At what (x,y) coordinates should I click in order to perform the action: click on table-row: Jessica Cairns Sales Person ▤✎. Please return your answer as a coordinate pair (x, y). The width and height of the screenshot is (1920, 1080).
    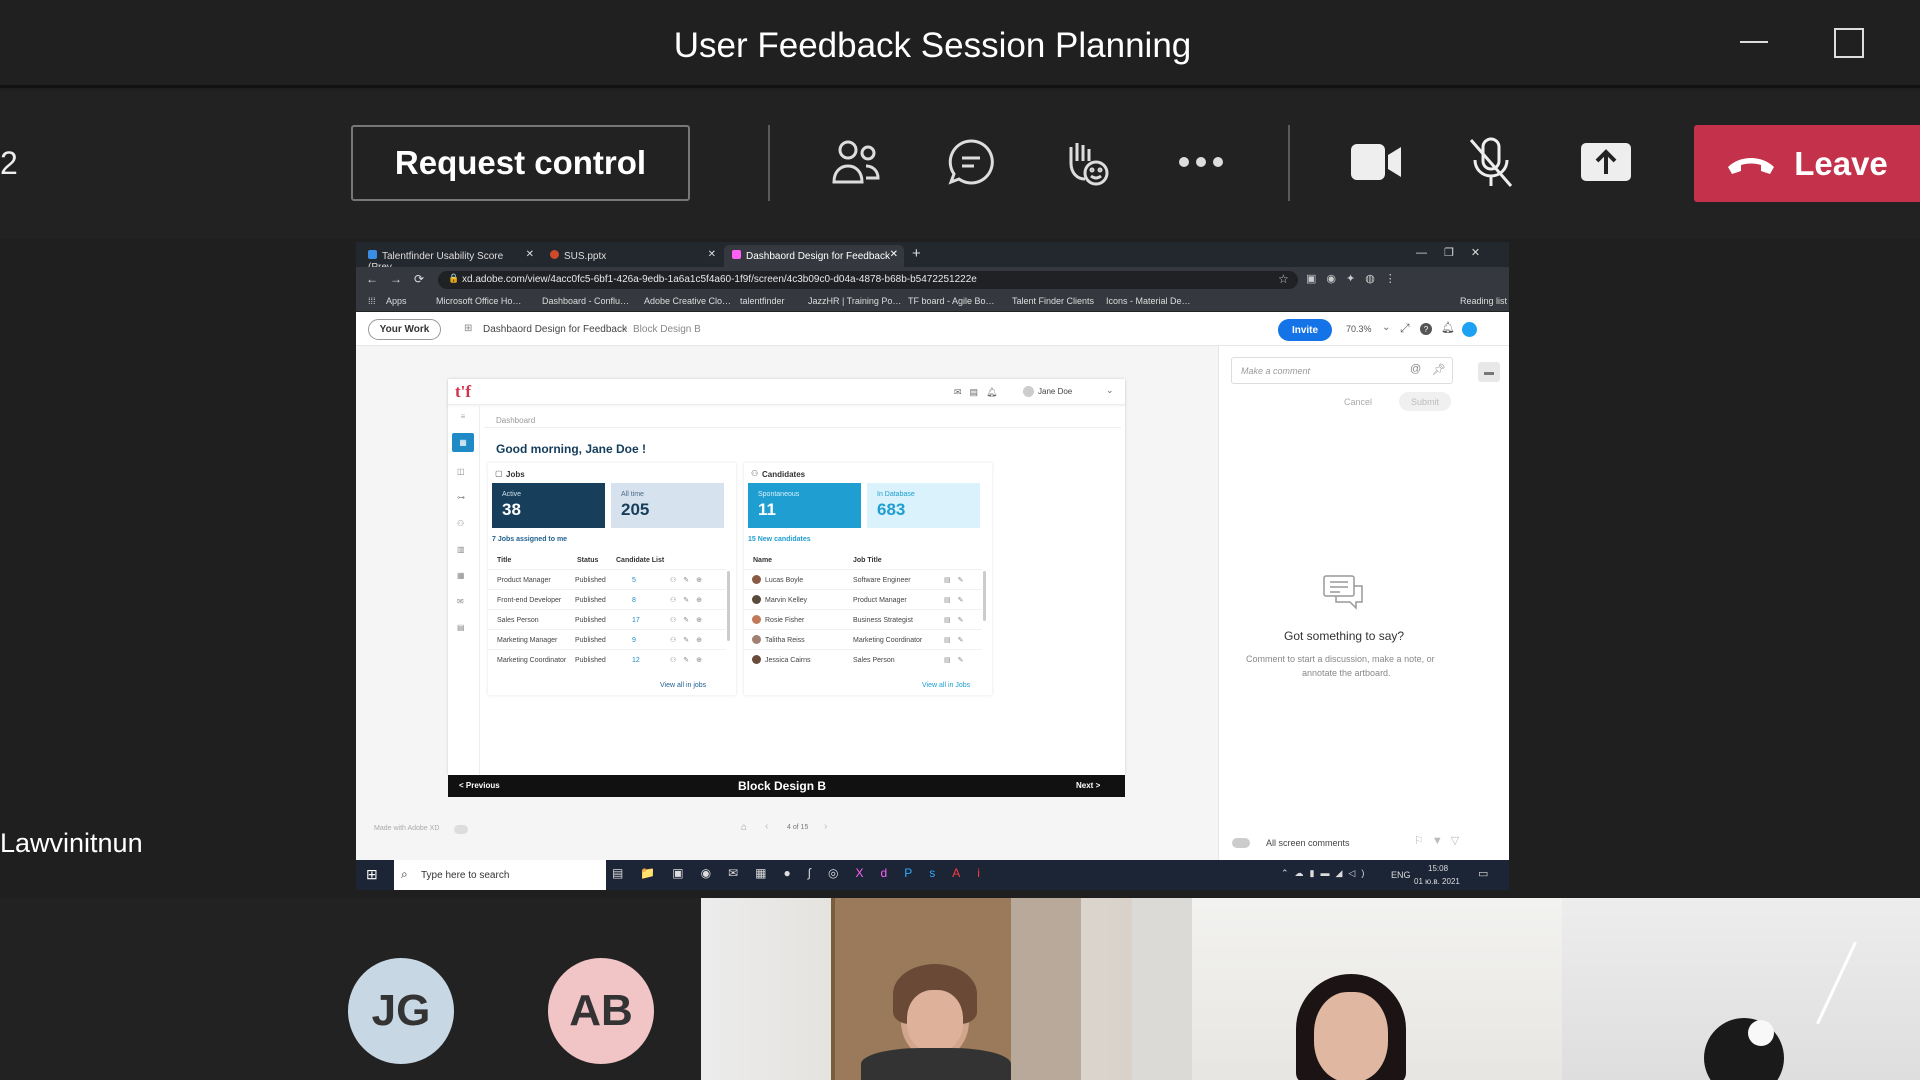
    Looking at the image, I should click on (863, 659).